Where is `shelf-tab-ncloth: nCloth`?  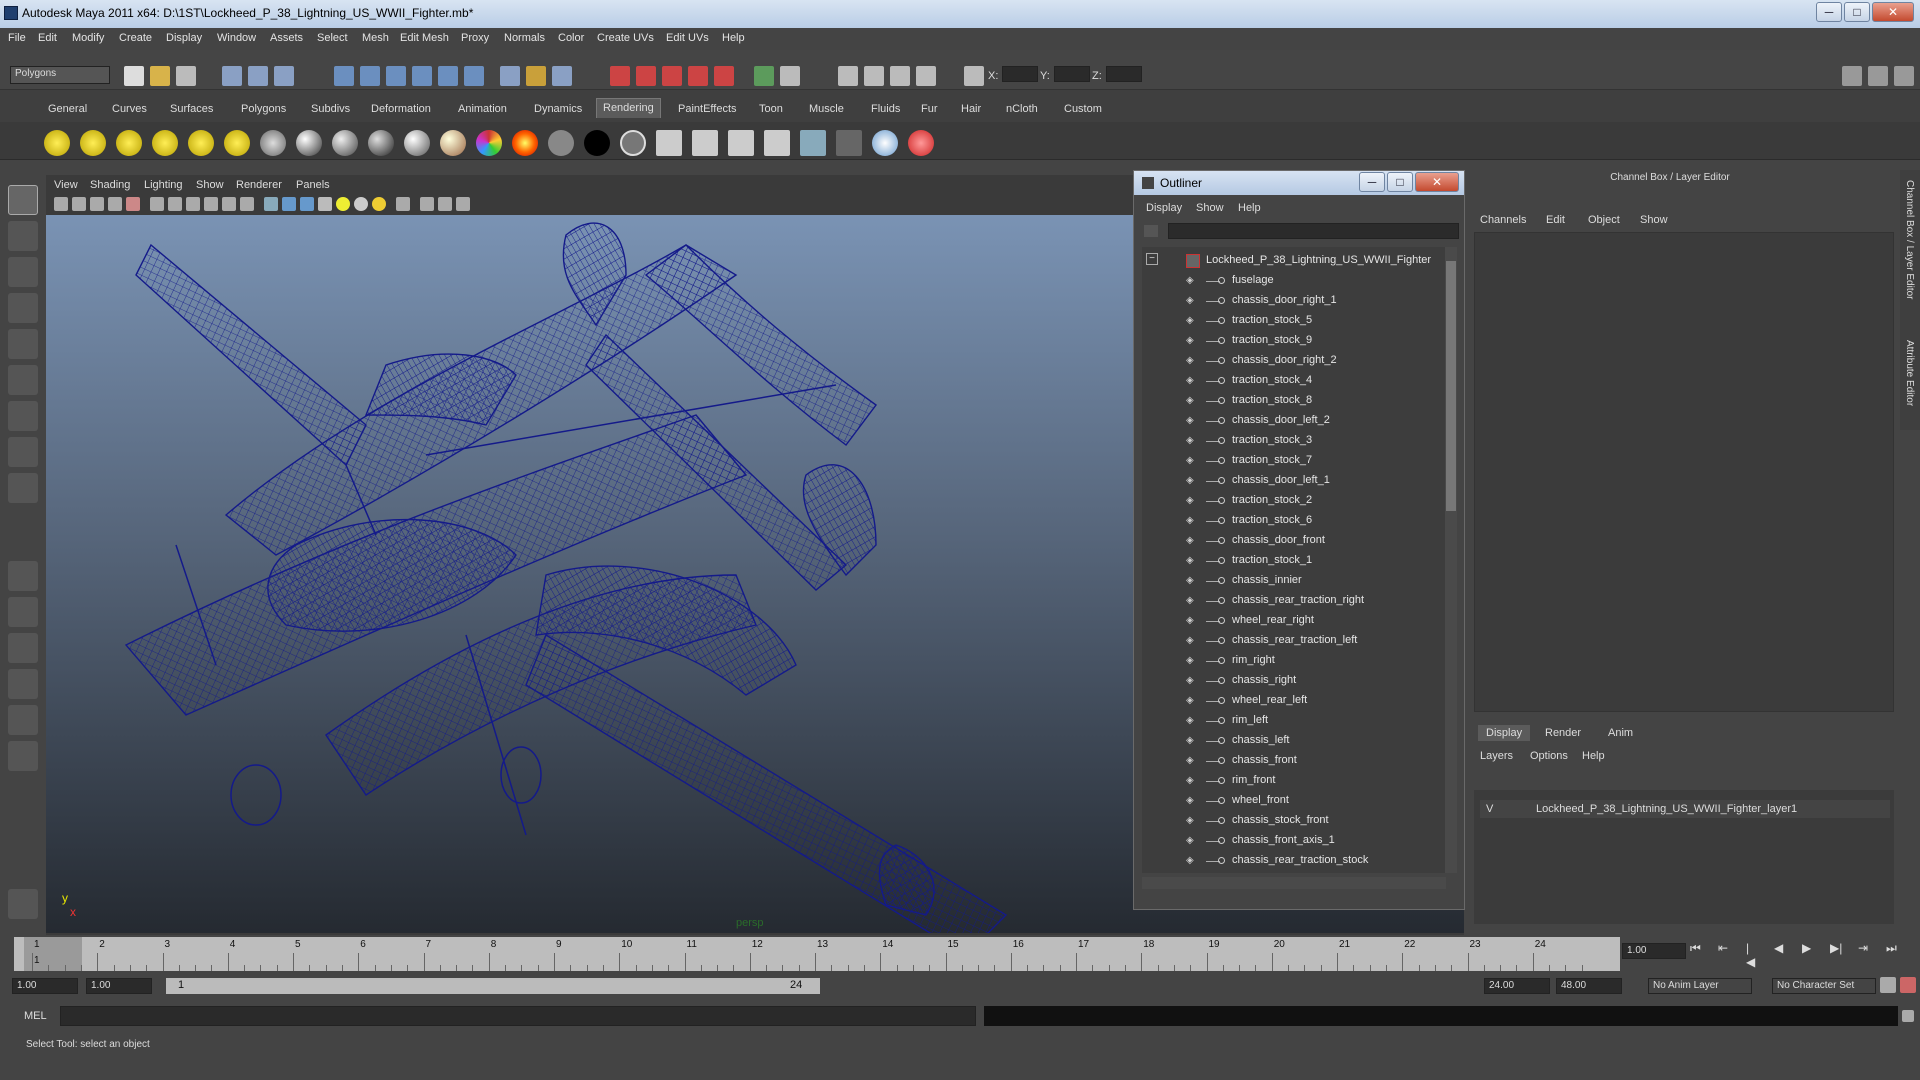 shelf-tab-ncloth: nCloth is located at coordinates (1022, 109).